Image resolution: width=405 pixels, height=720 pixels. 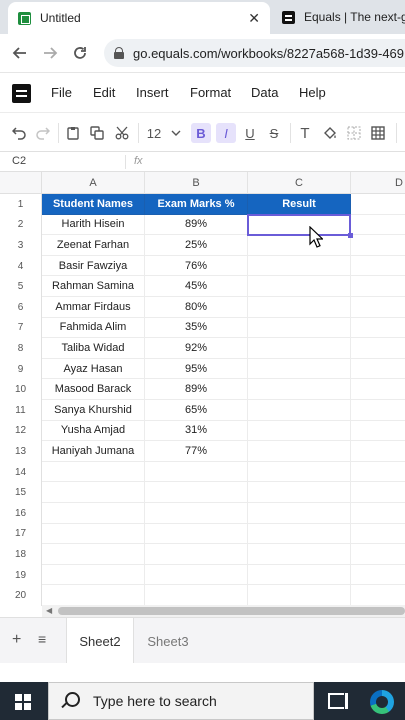 I want to click on font-size-select: 12, so click(x=164, y=133).